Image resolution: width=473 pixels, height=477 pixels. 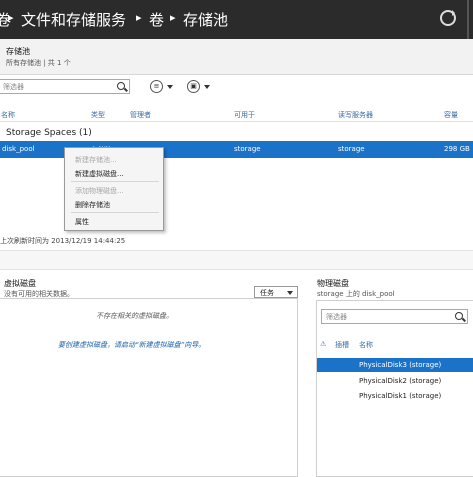 I want to click on page-subtitle: 所有存储池 | 共 1 个, so click(x=38, y=63).